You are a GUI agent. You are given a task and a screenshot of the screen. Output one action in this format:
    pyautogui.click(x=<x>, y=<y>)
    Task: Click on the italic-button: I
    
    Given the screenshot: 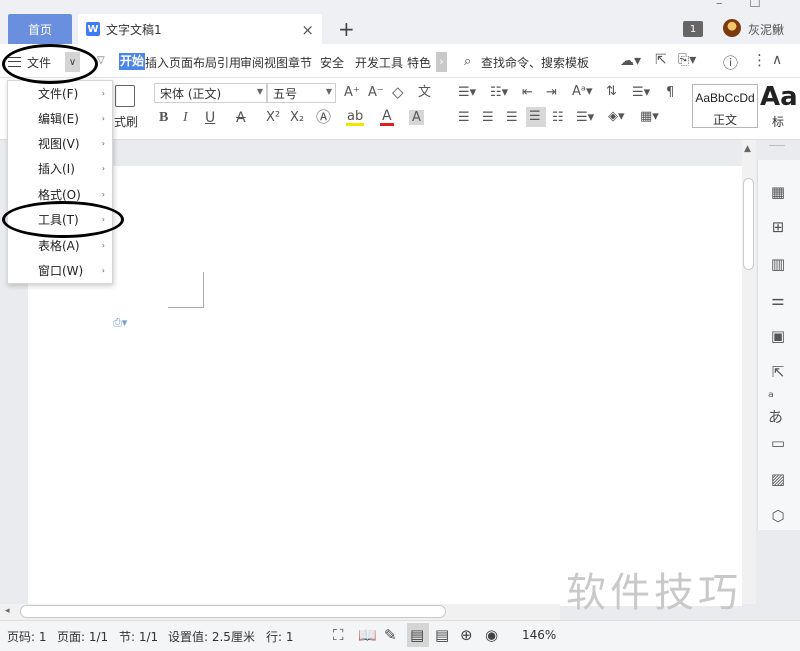 What is the action you would take?
    pyautogui.click(x=185, y=118)
    